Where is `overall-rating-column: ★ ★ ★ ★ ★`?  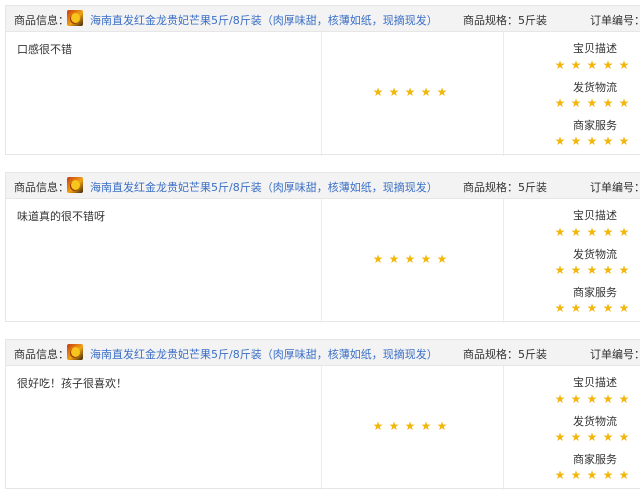 overall-rating-column: ★ ★ ★ ★ ★ is located at coordinates (413, 428).